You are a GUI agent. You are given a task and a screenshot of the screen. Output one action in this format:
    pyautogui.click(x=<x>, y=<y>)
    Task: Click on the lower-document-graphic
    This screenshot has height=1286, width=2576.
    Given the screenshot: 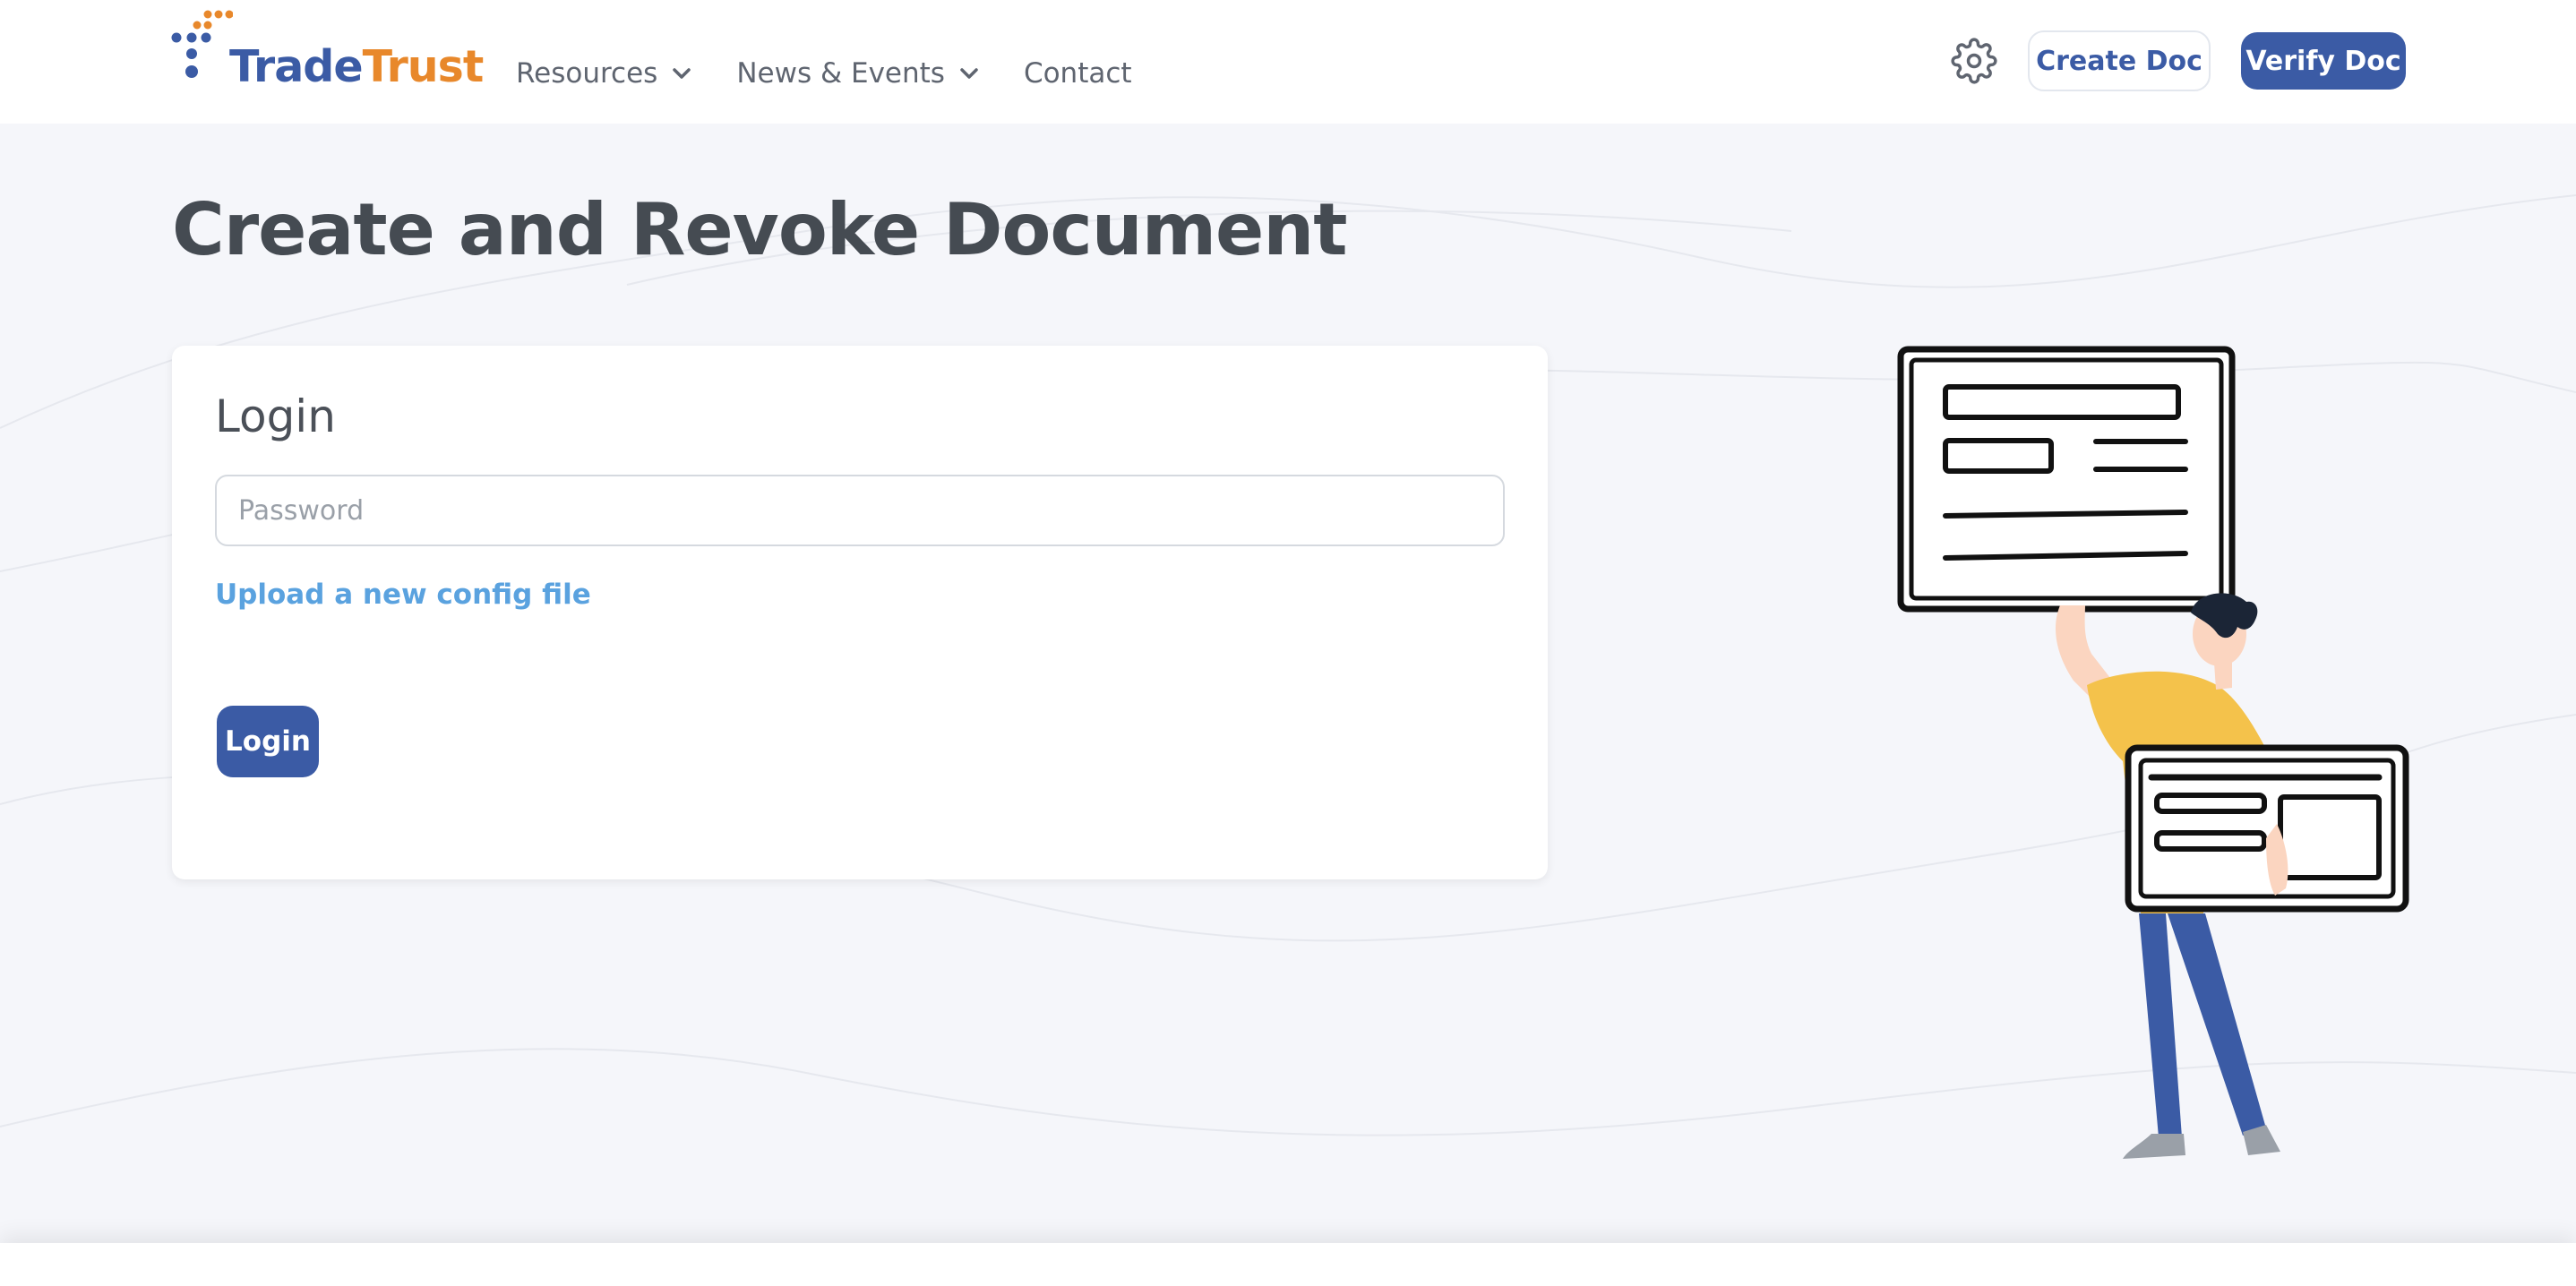 What is the action you would take?
    pyautogui.click(x=2267, y=829)
    